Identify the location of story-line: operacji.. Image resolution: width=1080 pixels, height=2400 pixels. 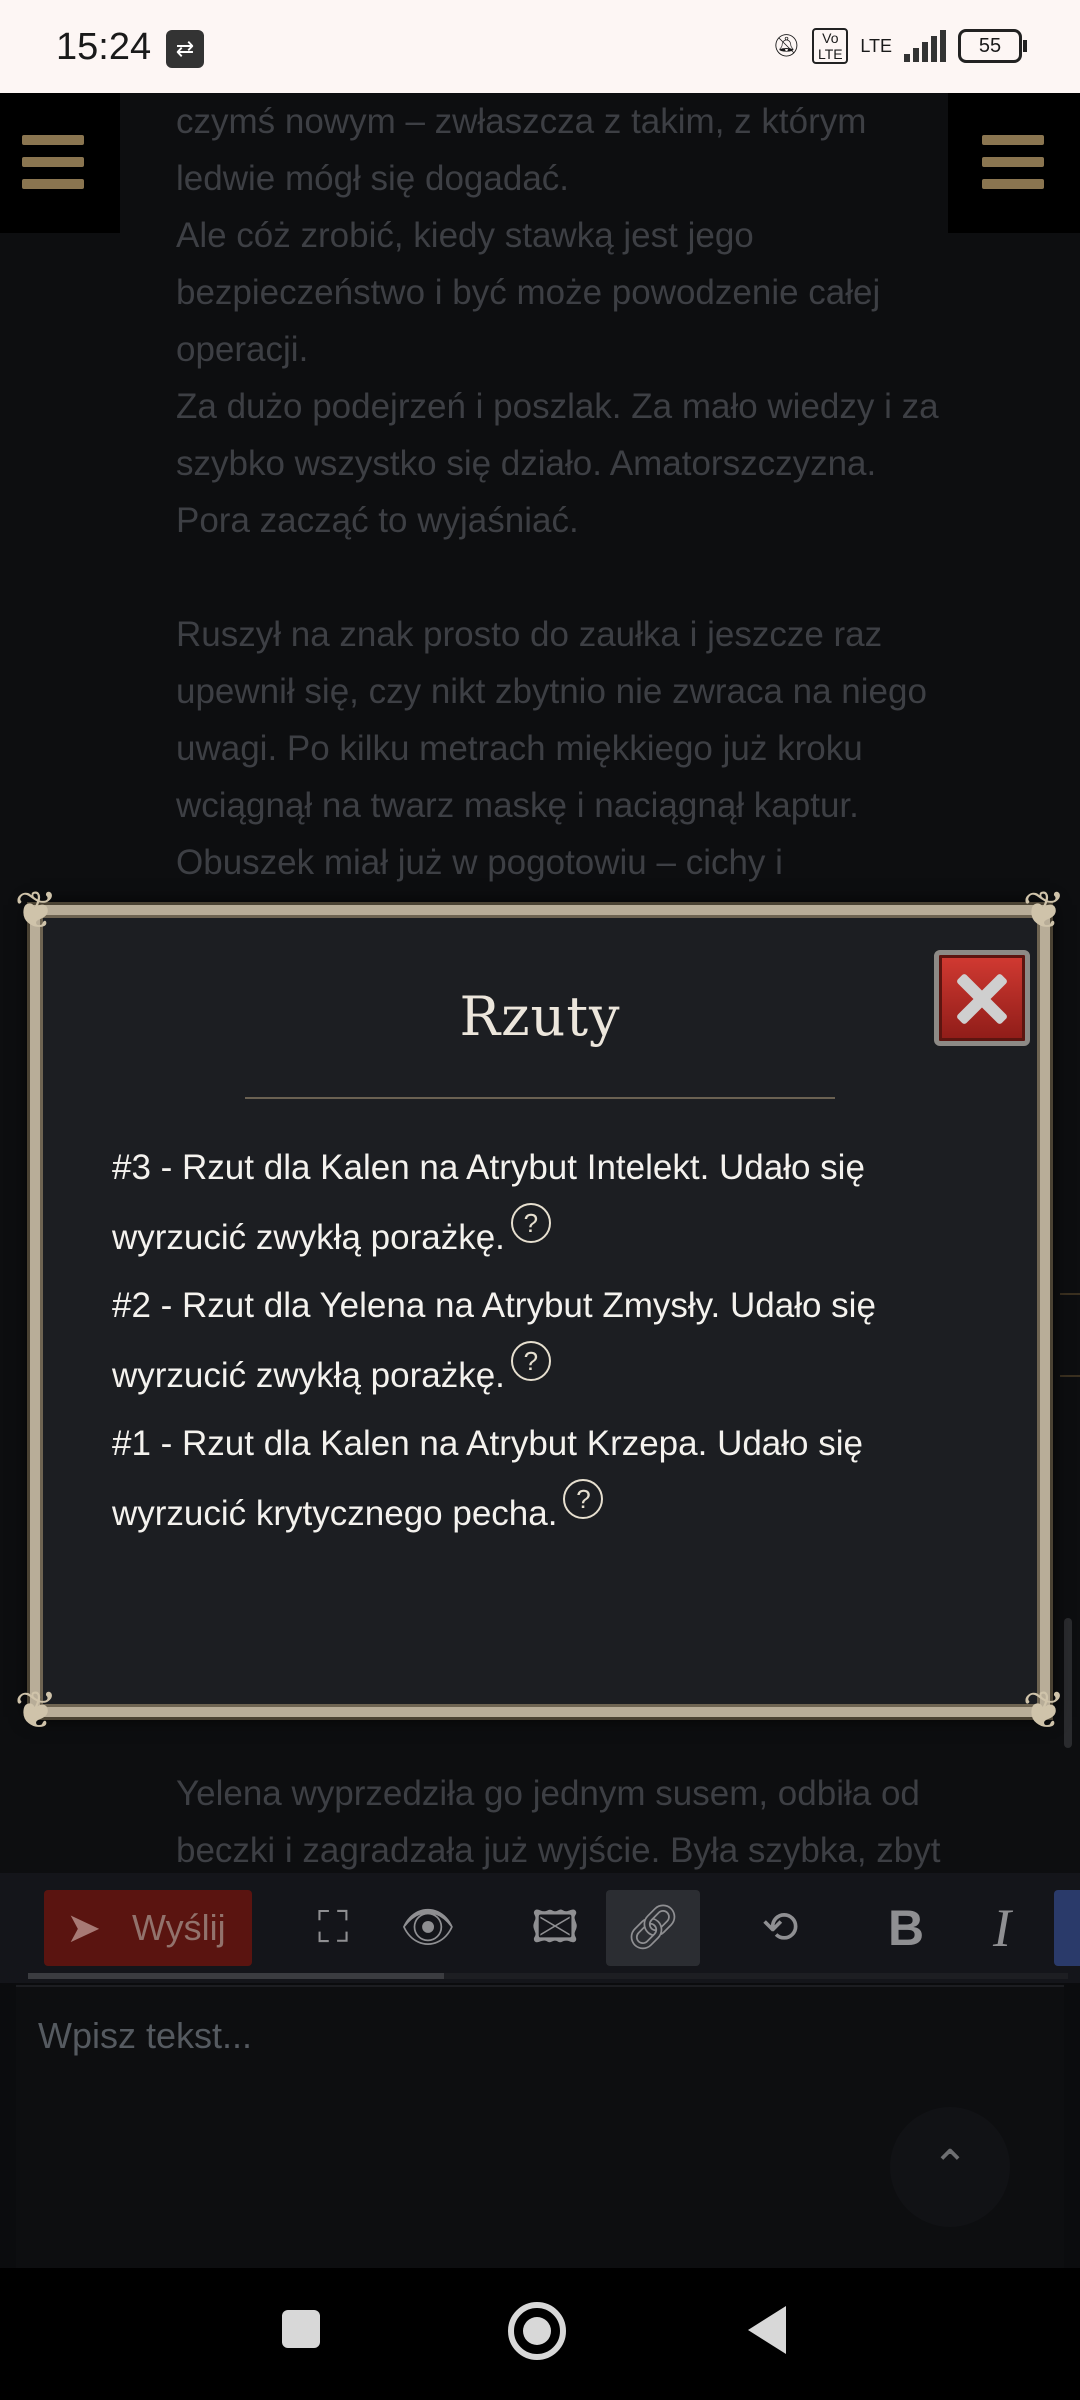
(242, 349).